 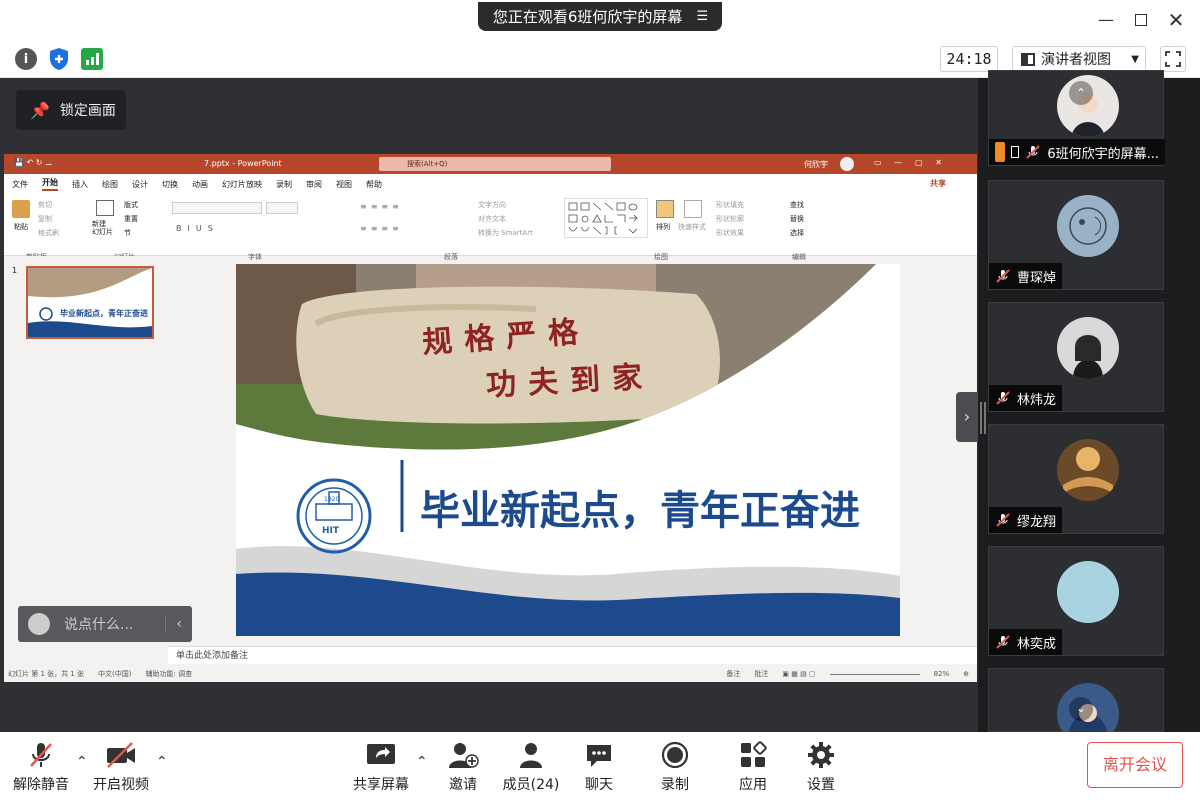 What do you see at coordinates (344, 184) in the screenshot?
I see `ppt-tab: 视图` at bounding box center [344, 184].